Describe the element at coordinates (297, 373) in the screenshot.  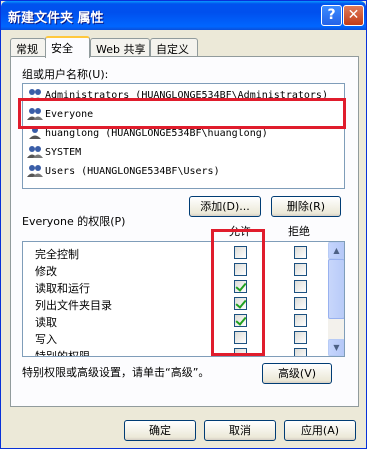
I see `advanced-button: 高级(V)` at that location.